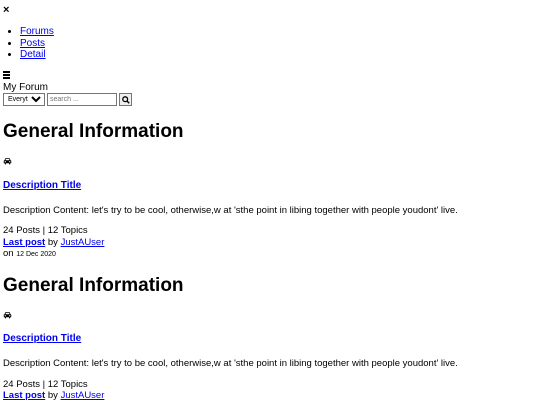  I want to click on nav-item-detail: Detail, so click(37, 55).